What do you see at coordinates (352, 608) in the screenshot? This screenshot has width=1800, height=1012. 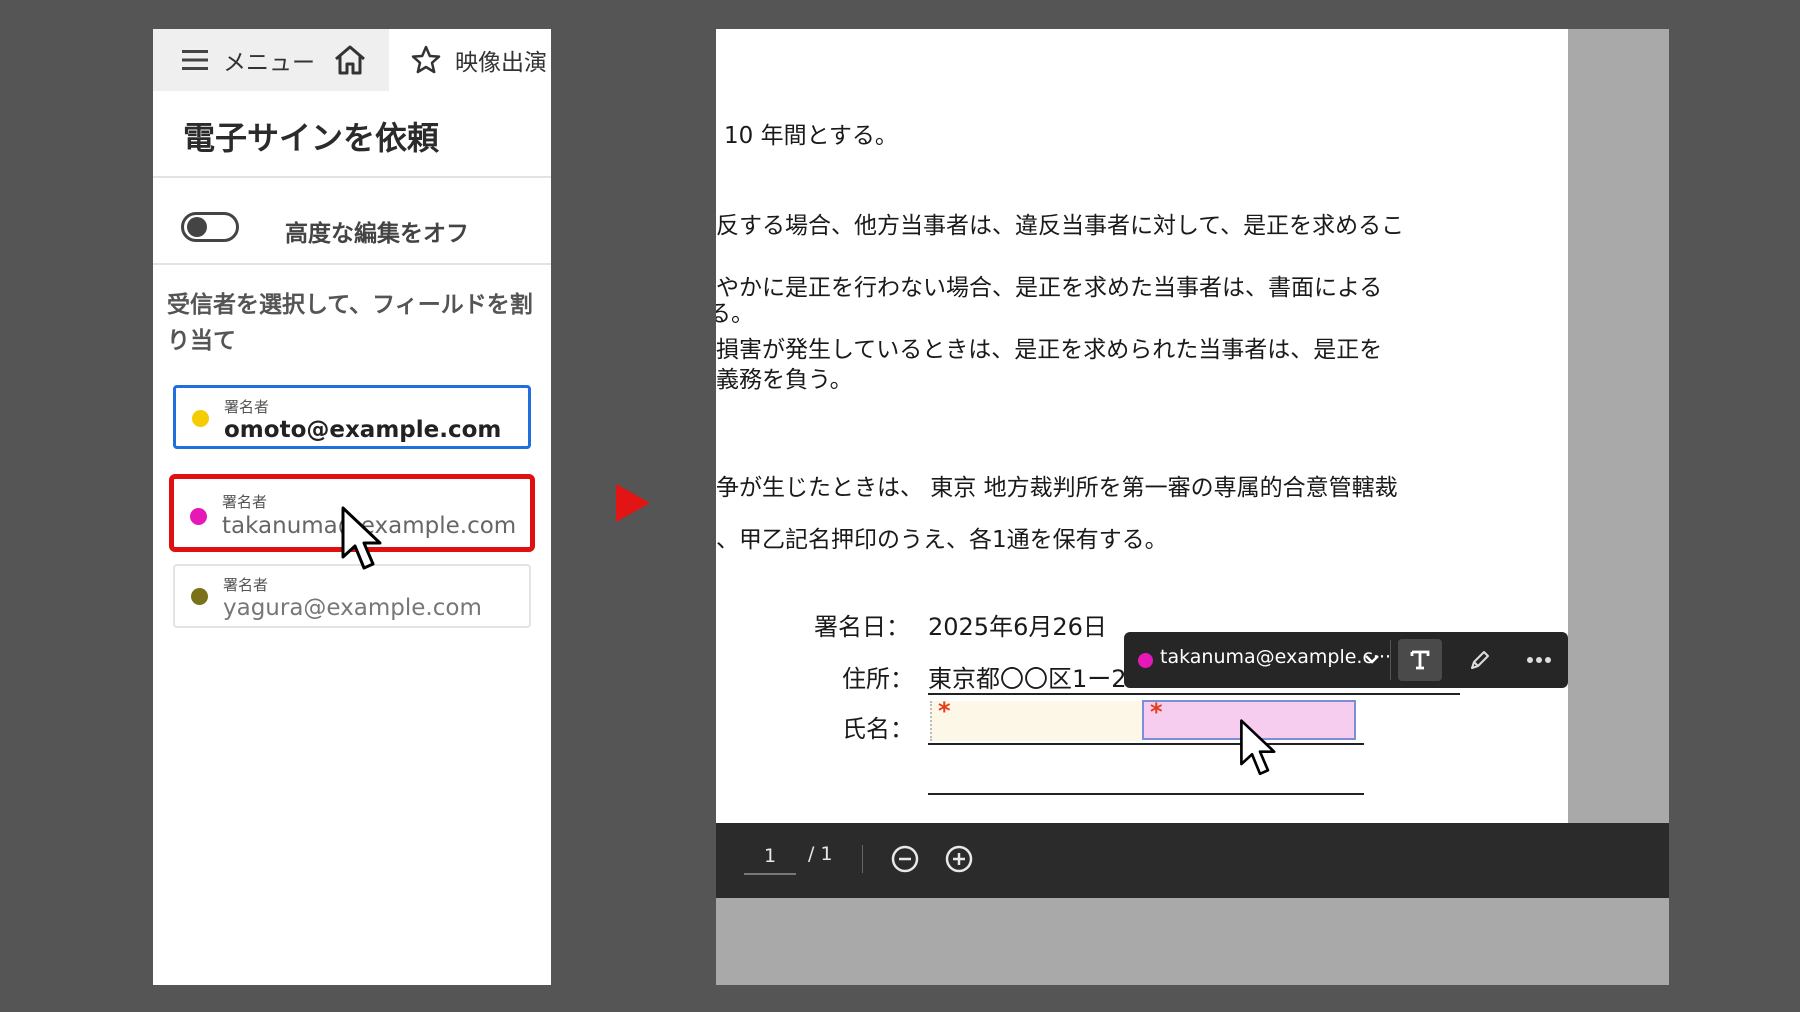 I see `recipient-email: yagura@example.com` at bounding box center [352, 608].